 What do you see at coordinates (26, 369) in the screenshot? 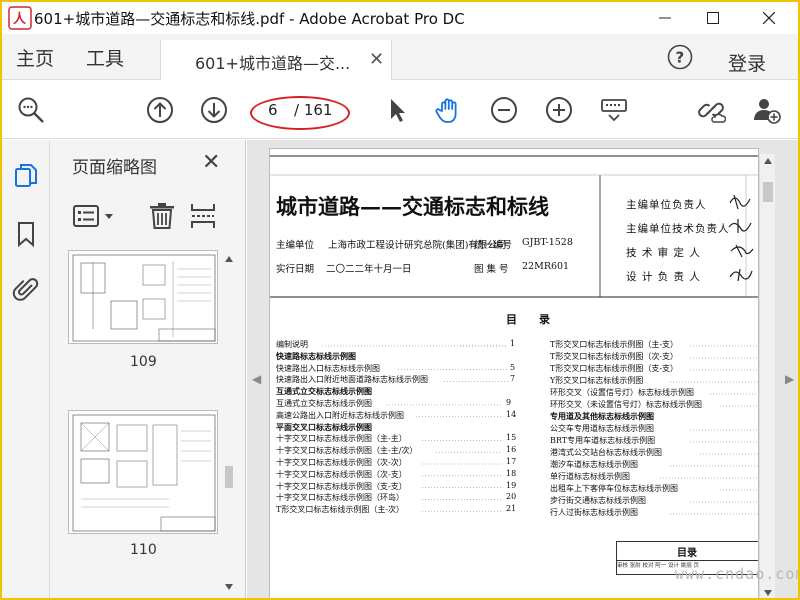
I see `left-tool-rail` at bounding box center [26, 369].